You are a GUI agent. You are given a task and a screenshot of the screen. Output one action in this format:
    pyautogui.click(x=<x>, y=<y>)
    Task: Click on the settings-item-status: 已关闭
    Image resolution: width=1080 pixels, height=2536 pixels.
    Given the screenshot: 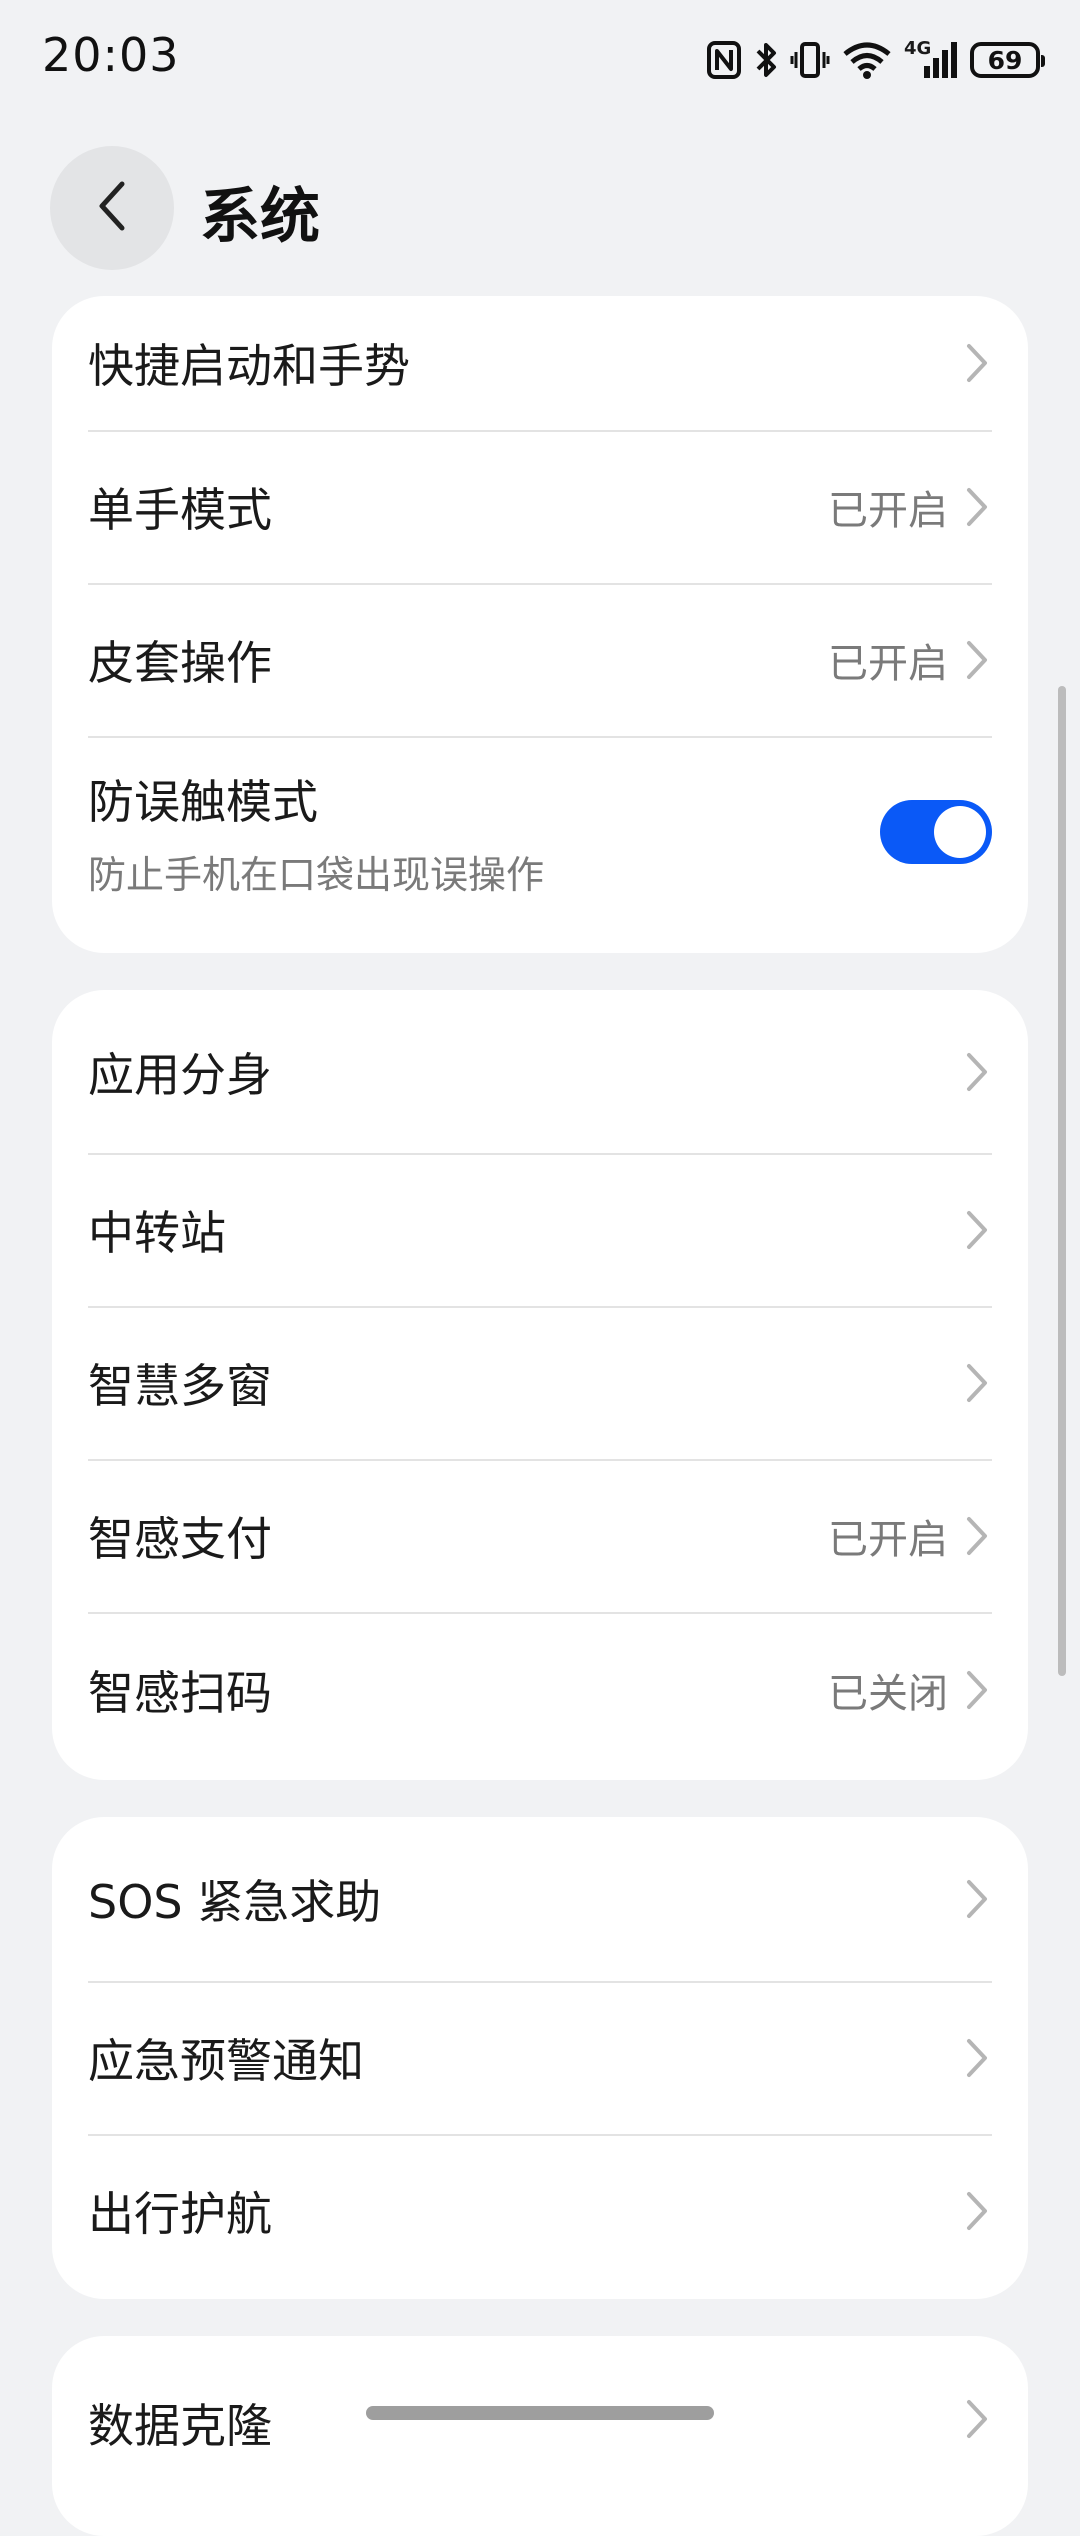 What is the action you would take?
    pyautogui.click(x=888, y=1694)
    